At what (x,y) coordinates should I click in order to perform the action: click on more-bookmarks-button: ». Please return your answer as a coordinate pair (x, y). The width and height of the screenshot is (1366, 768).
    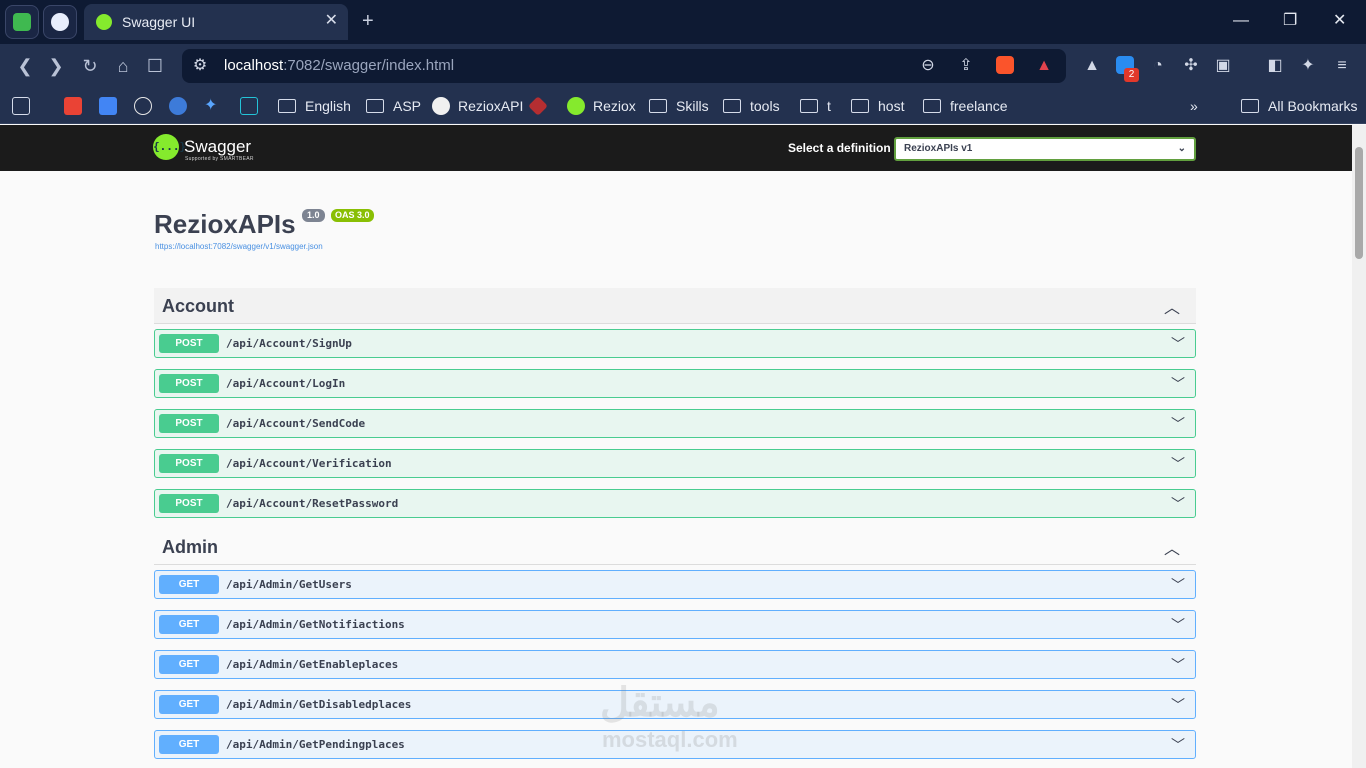
    Looking at the image, I should click on (1194, 106).